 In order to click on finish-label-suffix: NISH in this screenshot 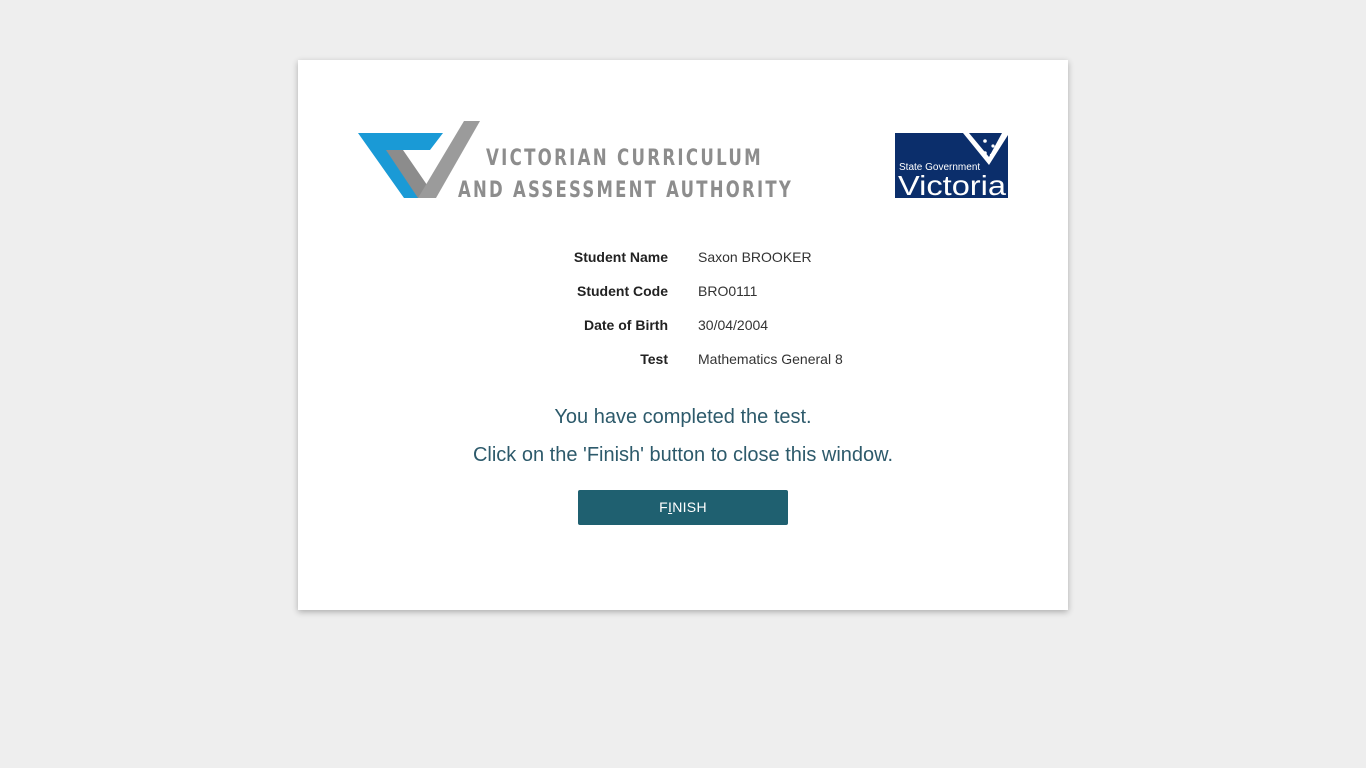, I will do `click(689, 507)`.